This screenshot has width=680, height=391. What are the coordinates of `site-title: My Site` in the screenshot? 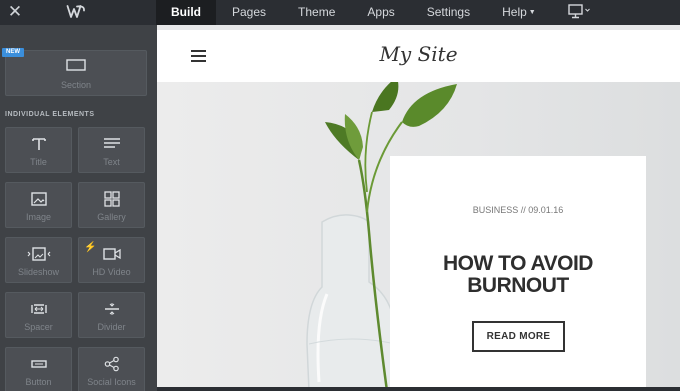 It's located at (418, 54).